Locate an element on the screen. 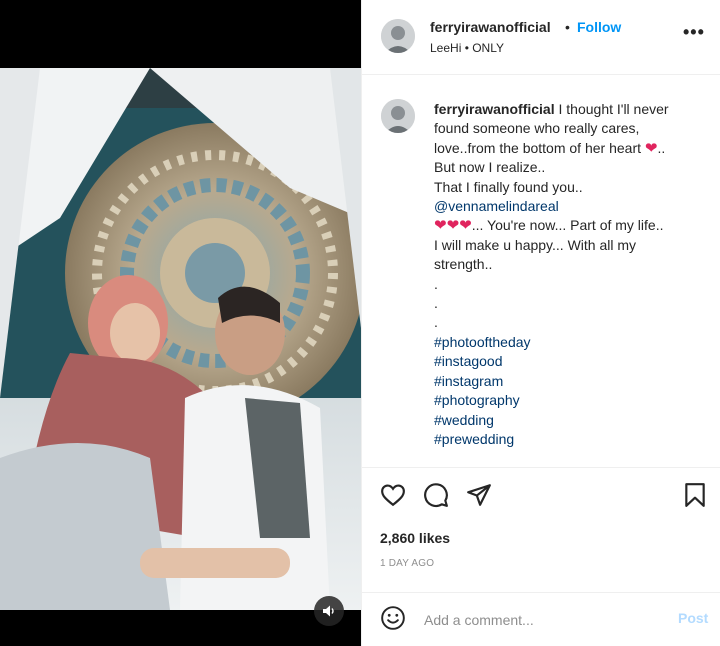  audio-track: LeeHi • ONLY is located at coordinates (467, 48).